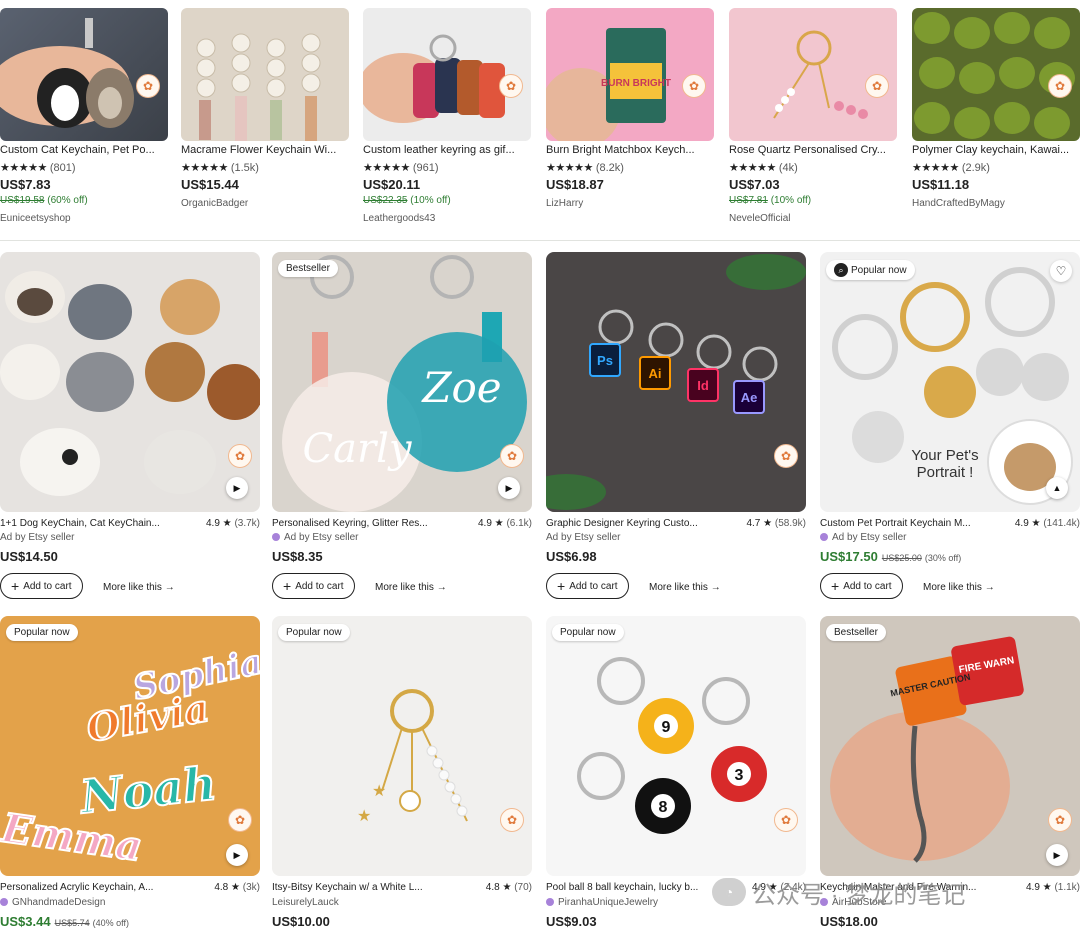 This screenshot has height=935, width=1080. What do you see at coordinates (258, 87) in the screenshot?
I see `macrame-keychain-photo` at bounding box center [258, 87].